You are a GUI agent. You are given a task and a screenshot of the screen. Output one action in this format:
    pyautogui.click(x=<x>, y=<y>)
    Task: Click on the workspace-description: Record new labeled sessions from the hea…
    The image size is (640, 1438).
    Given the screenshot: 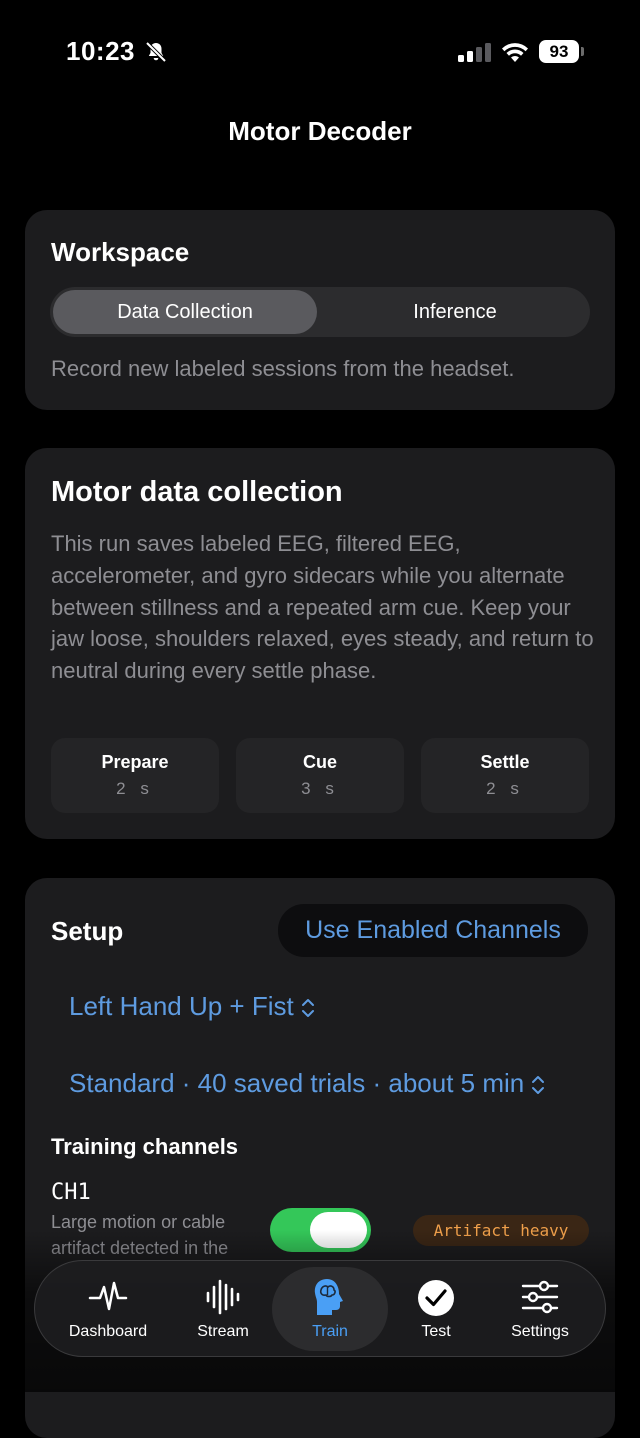 What is the action you would take?
    pyautogui.click(x=283, y=368)
    